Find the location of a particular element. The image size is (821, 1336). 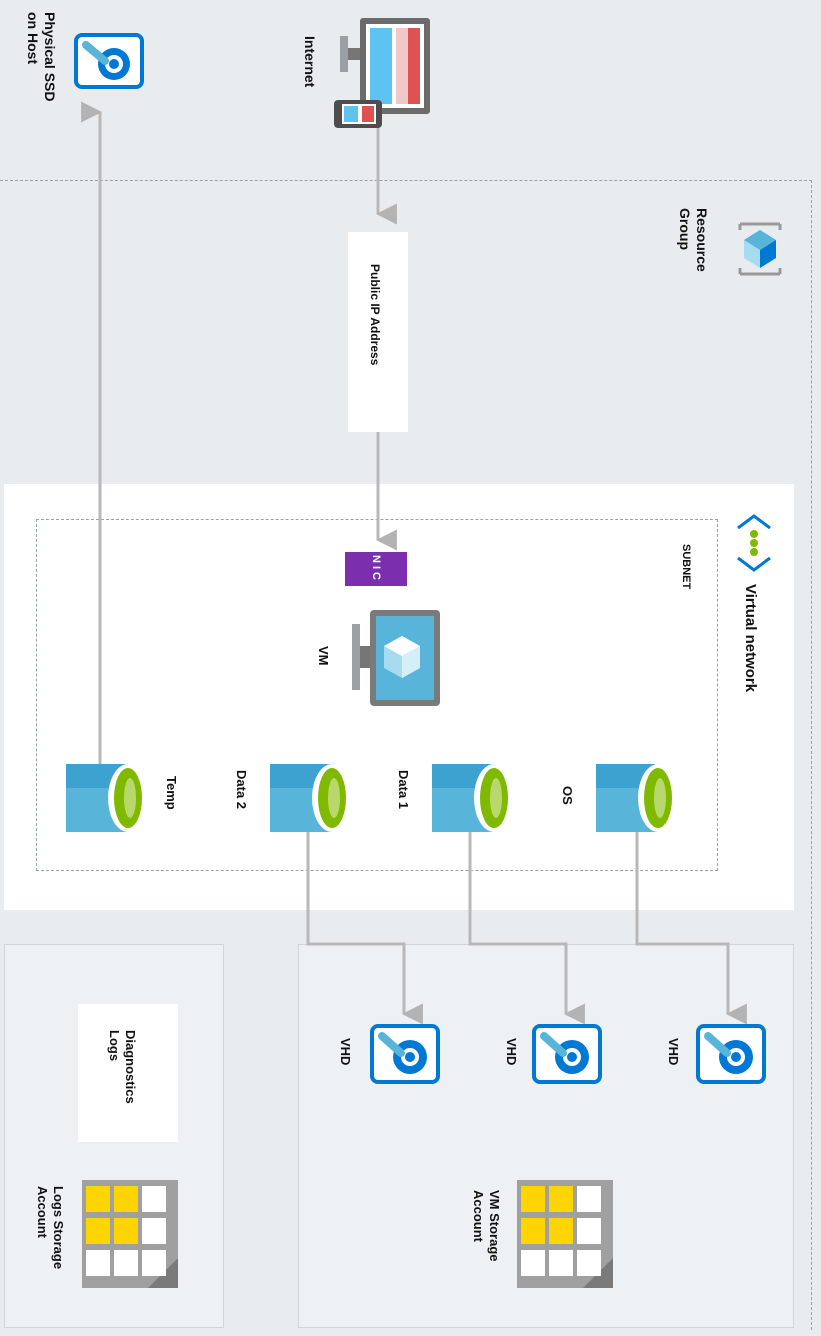

nic-badge: NIC is located at coordinates (376, 569).